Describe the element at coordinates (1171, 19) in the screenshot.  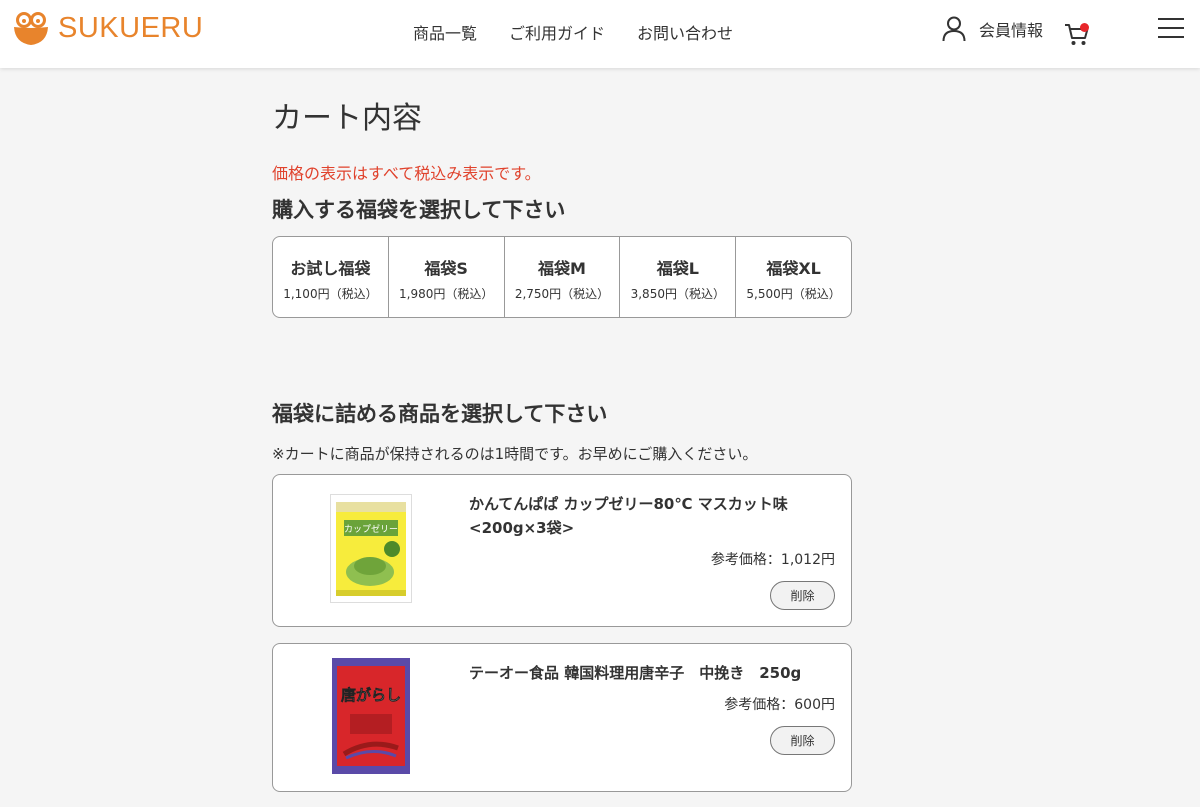
I see `menu-icon` at that location.